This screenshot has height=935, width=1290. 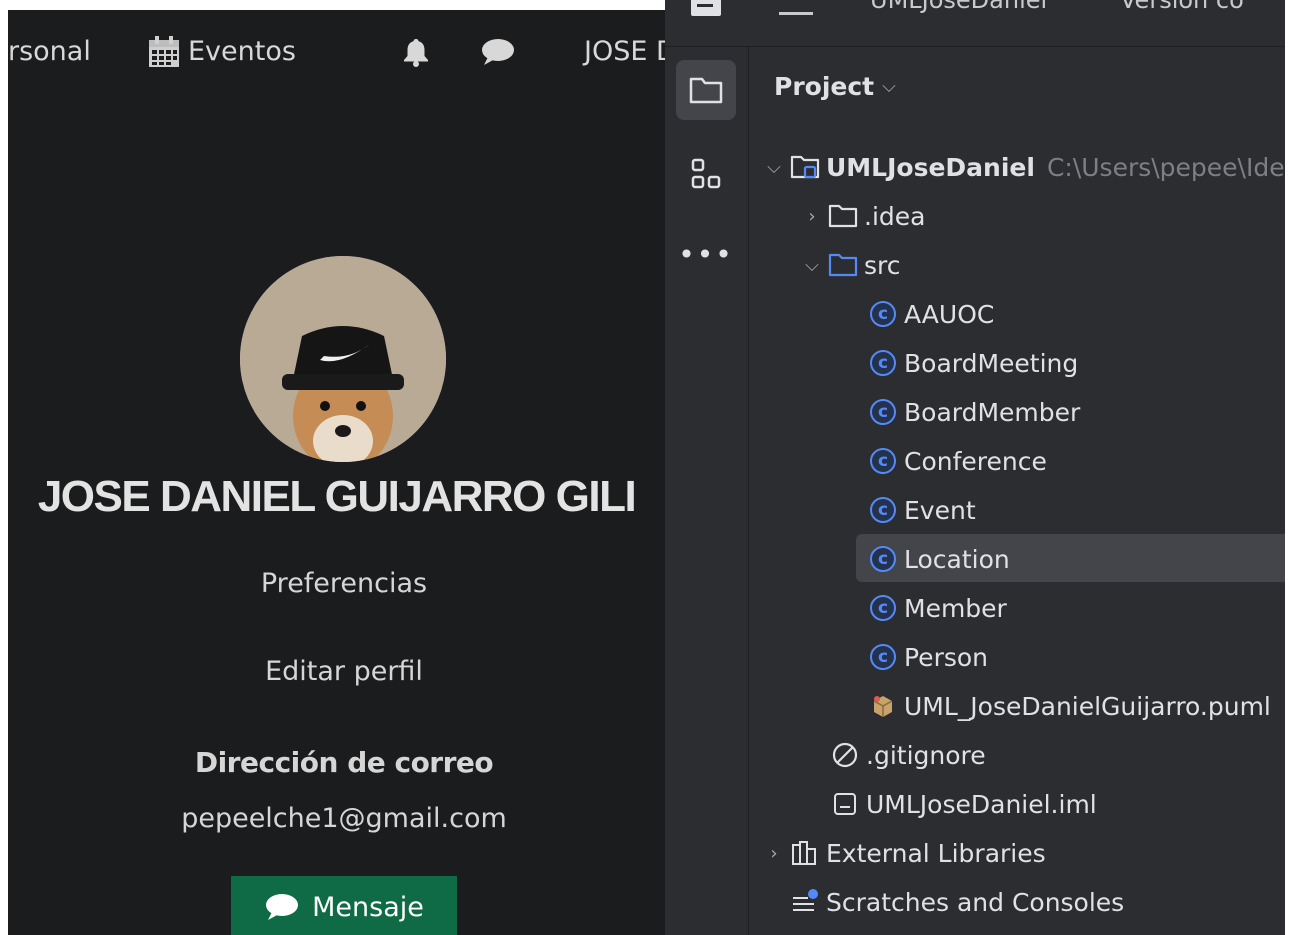 I want to click on more-tools-icon: •••, so click(x=706, y=254).